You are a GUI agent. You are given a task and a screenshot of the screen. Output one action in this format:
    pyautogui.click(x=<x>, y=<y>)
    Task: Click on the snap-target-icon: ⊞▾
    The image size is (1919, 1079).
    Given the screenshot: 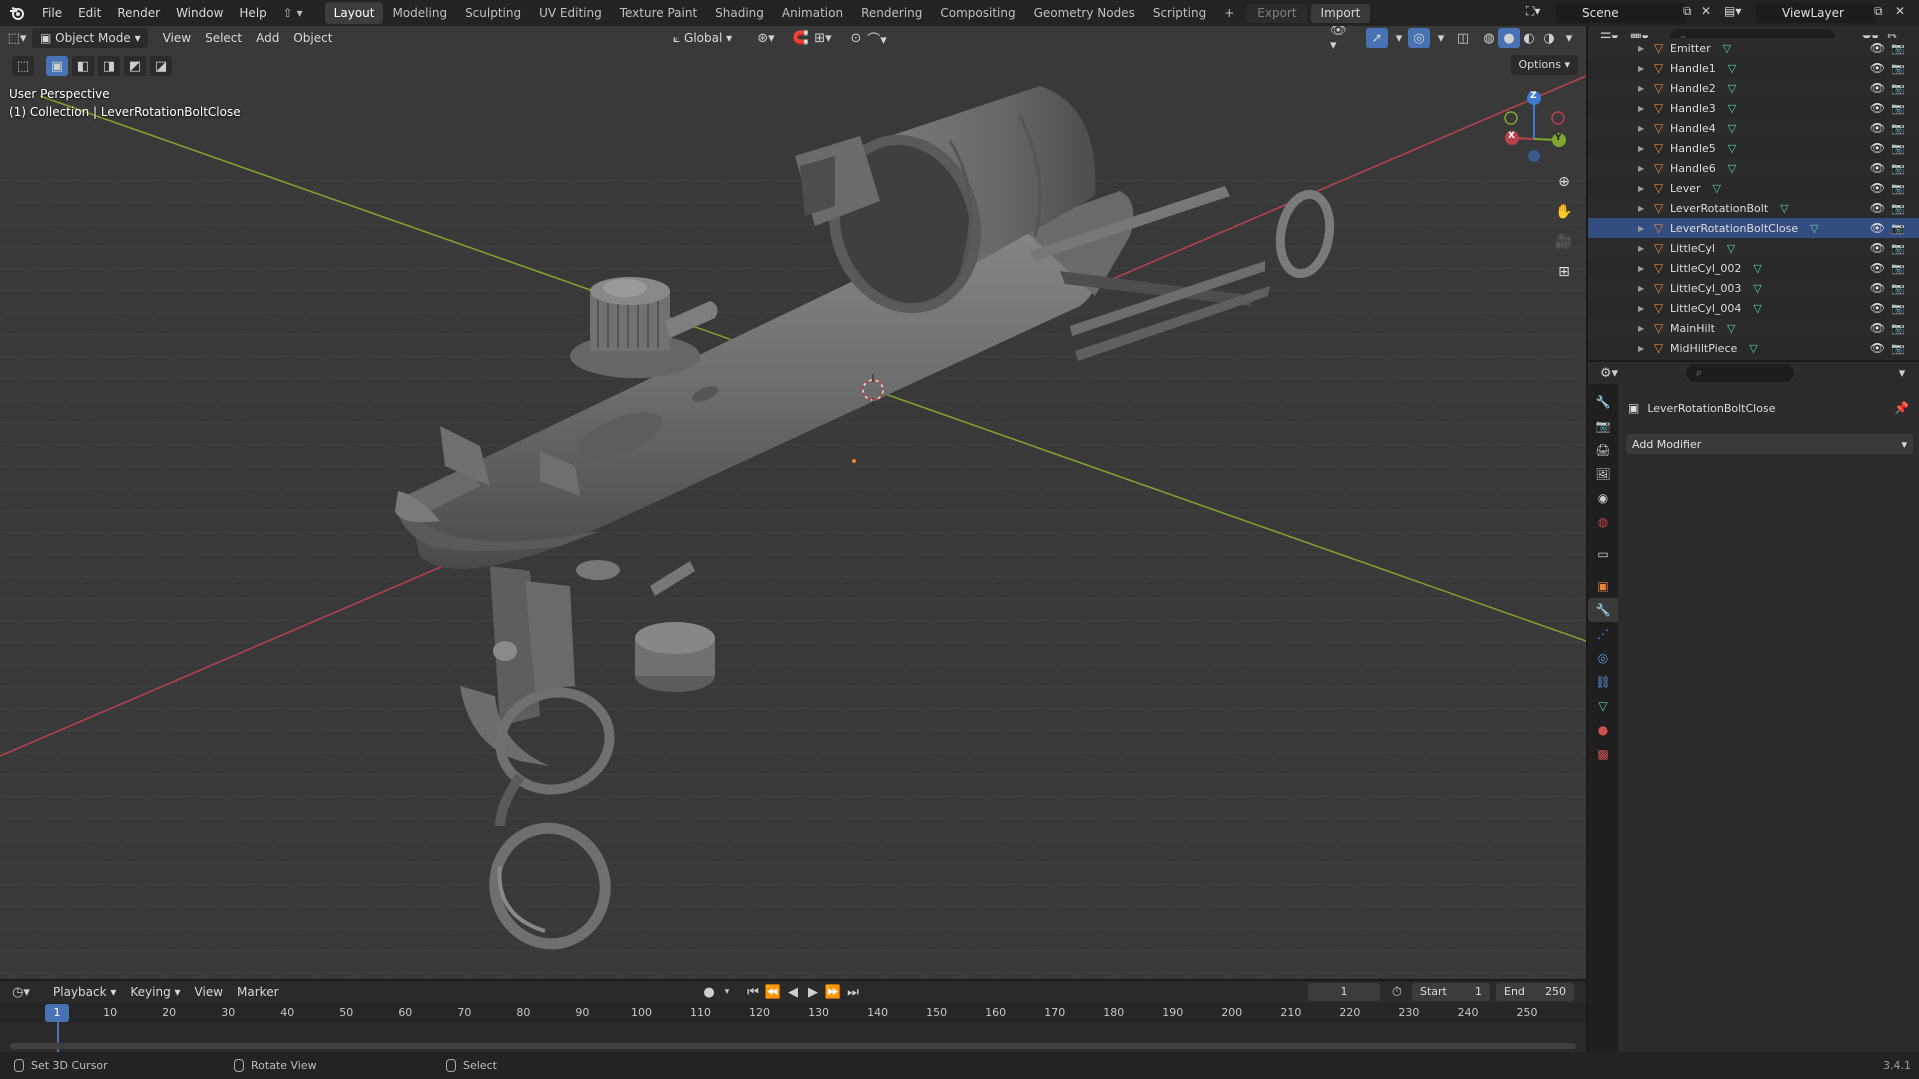 What is the action you would take?
    pyautogui.click(x=823, y=38)
    